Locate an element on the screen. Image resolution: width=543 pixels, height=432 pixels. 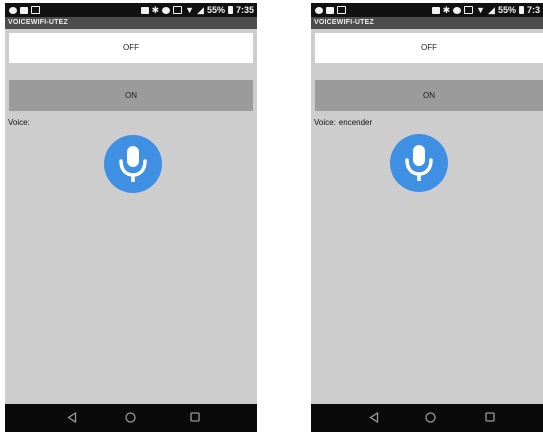
voice-result: Voice: is located at coordinates (22, 122).